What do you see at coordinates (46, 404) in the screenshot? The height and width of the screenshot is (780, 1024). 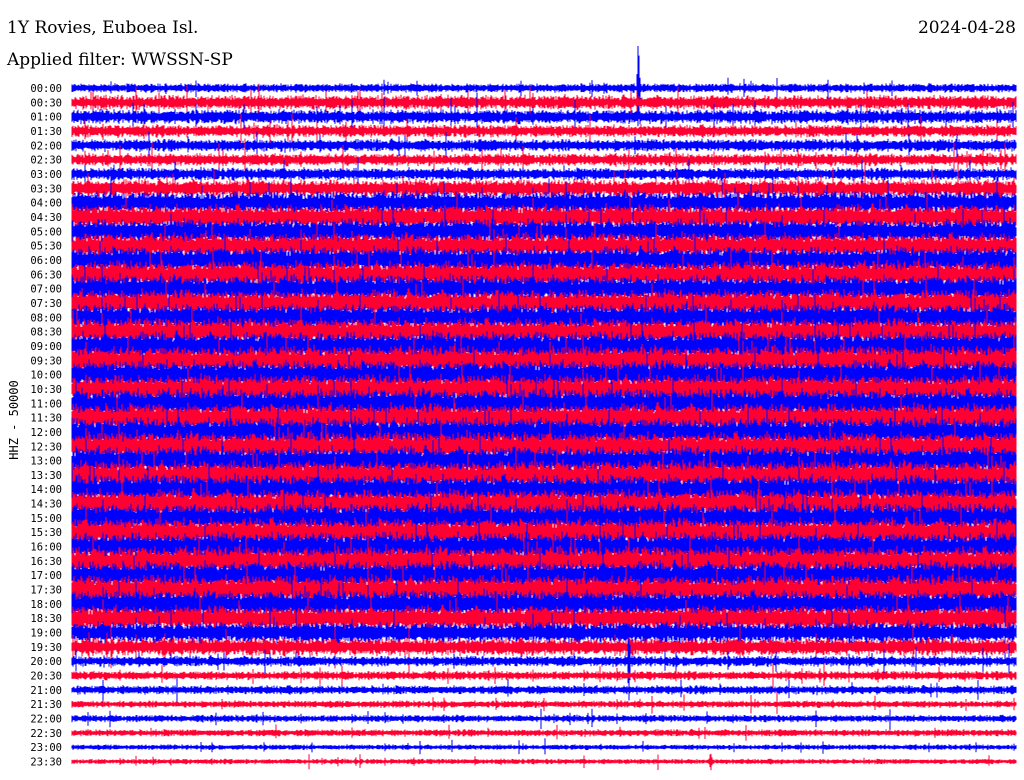 I see `time-tick-label: 11:00` at bounding box center [46, 404].